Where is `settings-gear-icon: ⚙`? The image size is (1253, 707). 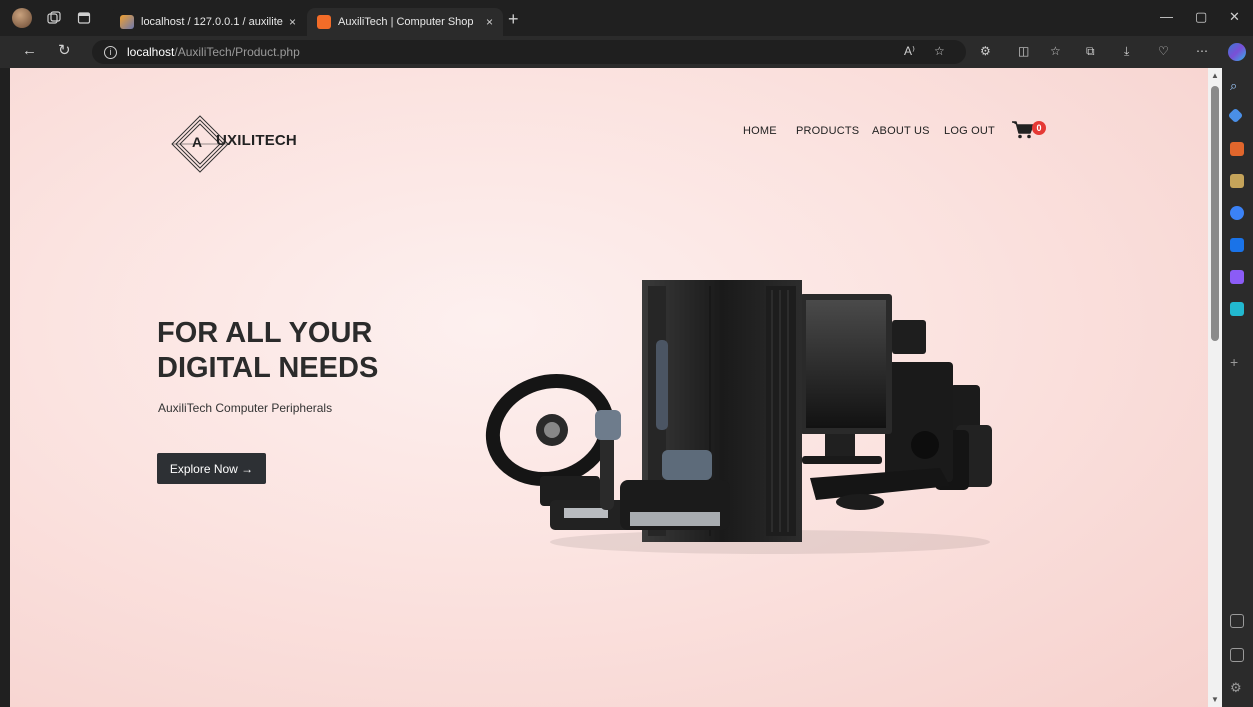
settings-gear-icon: ⚙ is located at coordinates (1237, 687).